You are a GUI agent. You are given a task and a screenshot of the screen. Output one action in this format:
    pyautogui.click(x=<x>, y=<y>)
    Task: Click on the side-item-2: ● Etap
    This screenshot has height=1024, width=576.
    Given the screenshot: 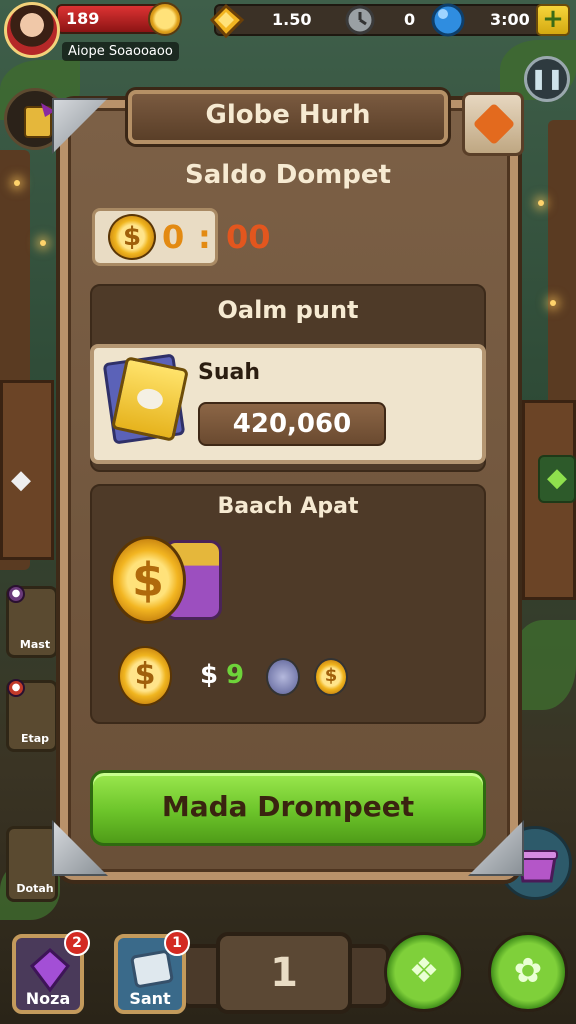 What is the action you would take?
    pyautogui.click(x=32, y=715)
    